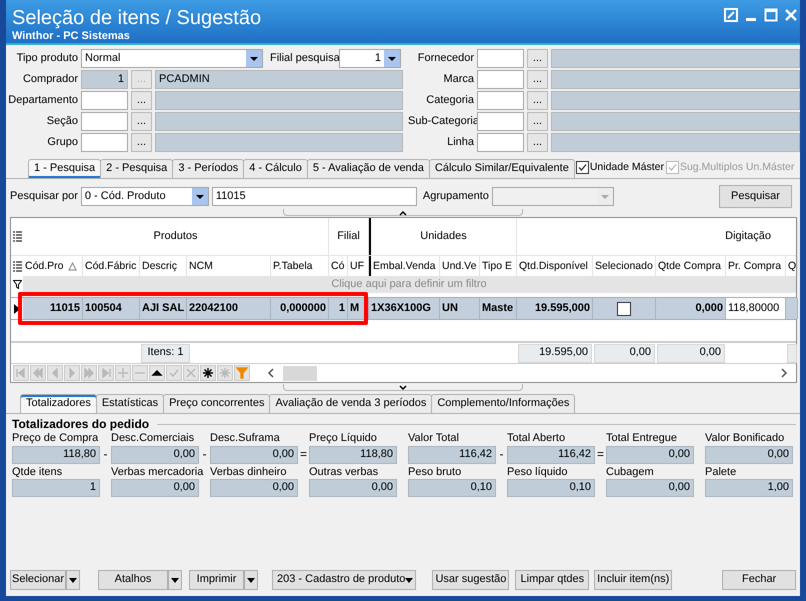 This screenshot has width=806, height=601. I want to click on column-header: NCM, so click(201, 266).